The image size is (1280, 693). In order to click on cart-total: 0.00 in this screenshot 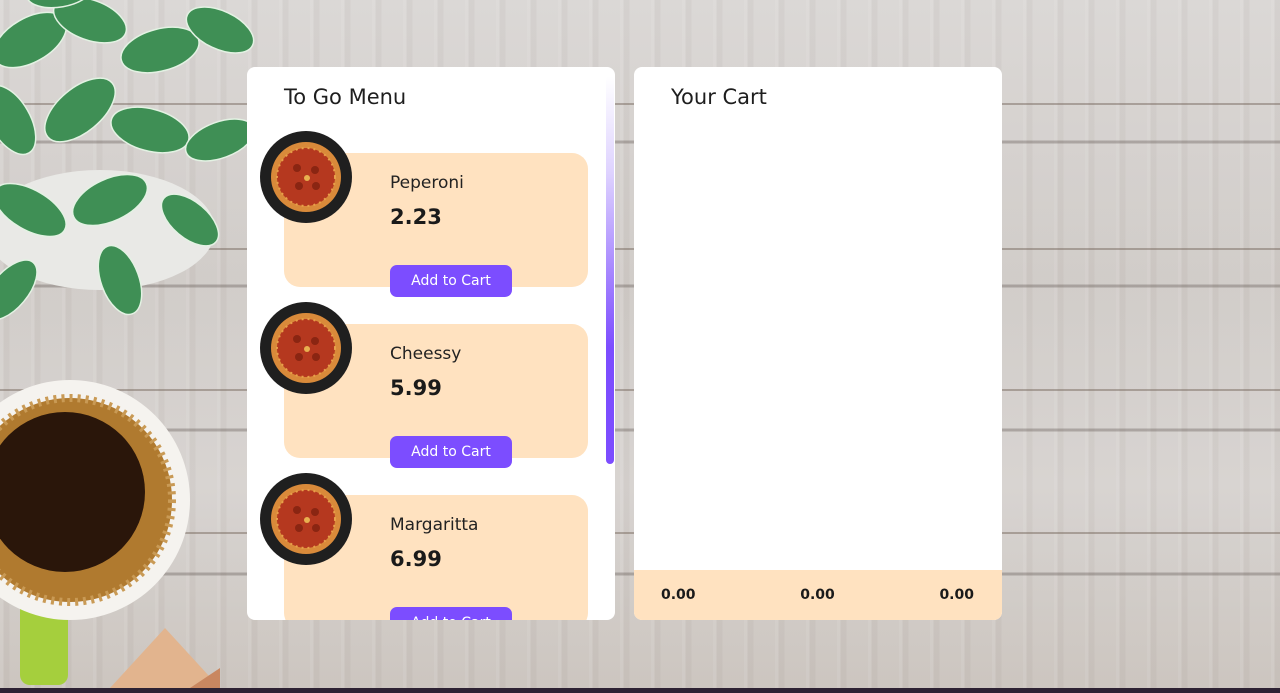, I will do `click(956, 595)`.